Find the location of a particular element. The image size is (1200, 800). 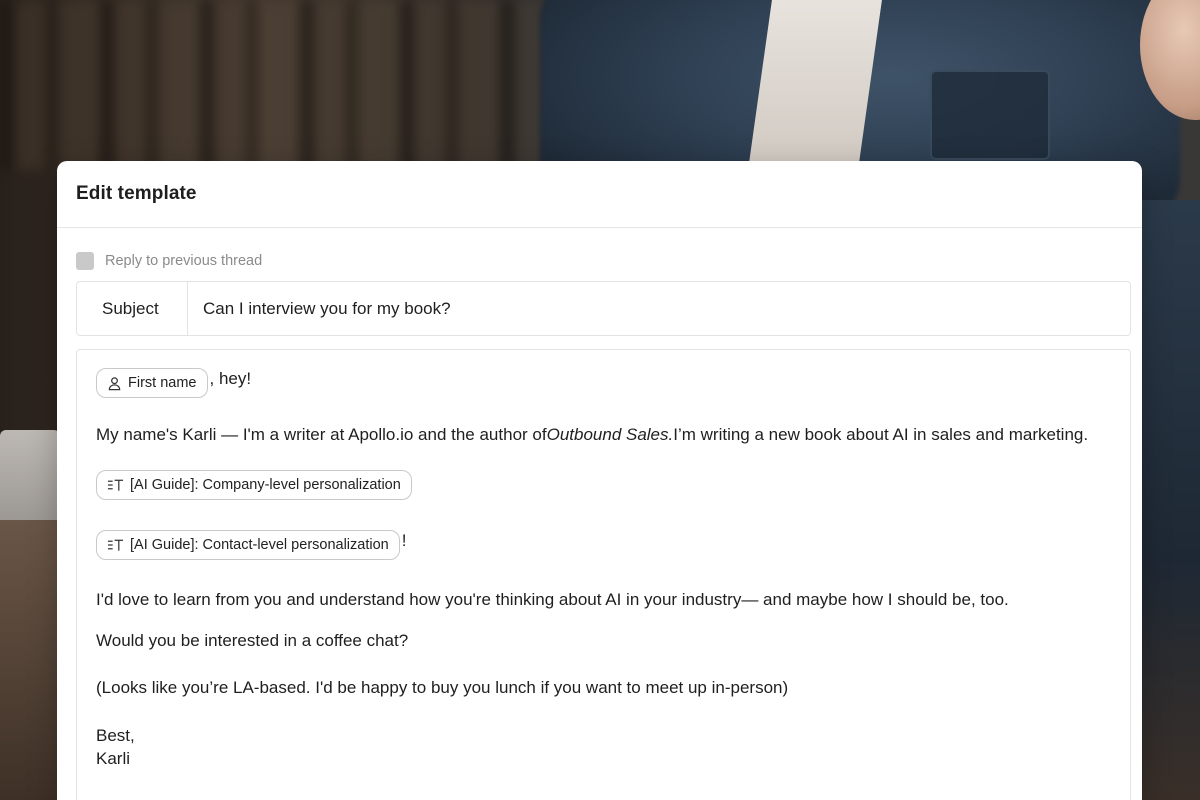

subject-input is located at coordinates (659, 308).